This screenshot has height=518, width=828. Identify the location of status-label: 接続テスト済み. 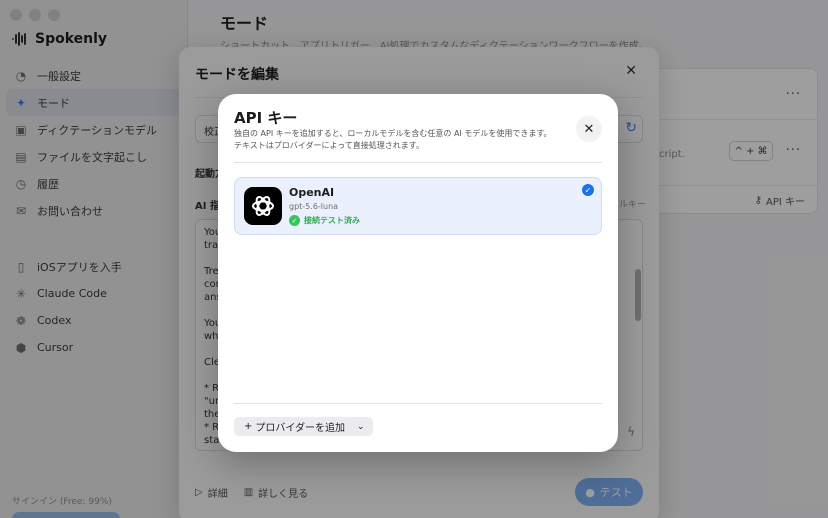
(332, 220).